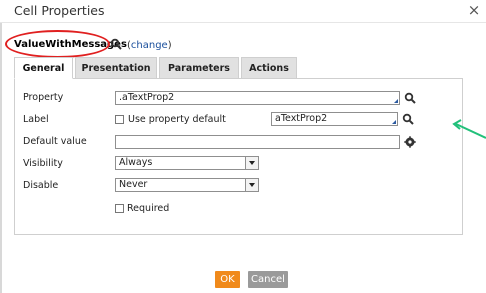 The width and height of the screenshot is (486, 293). Describe the element at coordinates (199, 68) in the screenshot. I see `tab-parameters: Parameters` at that location.